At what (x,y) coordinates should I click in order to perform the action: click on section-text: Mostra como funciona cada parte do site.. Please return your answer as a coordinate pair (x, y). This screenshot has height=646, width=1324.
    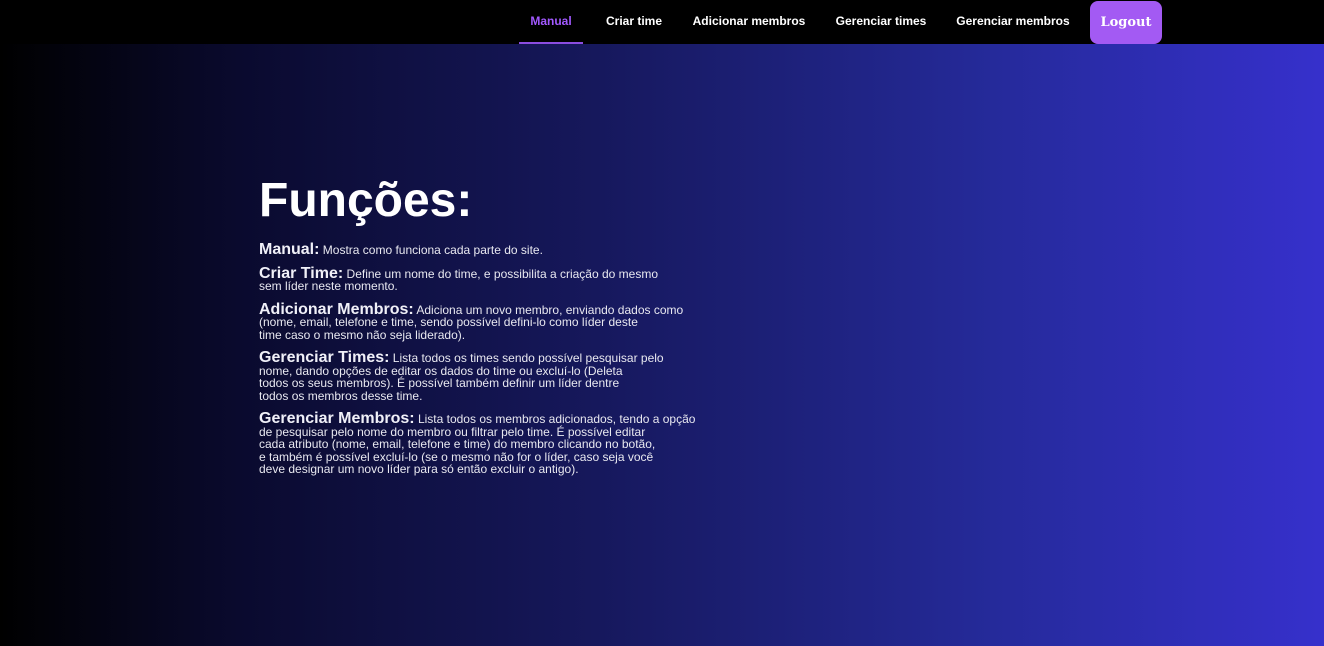
    Looking at the image, I should click on (431, 250).